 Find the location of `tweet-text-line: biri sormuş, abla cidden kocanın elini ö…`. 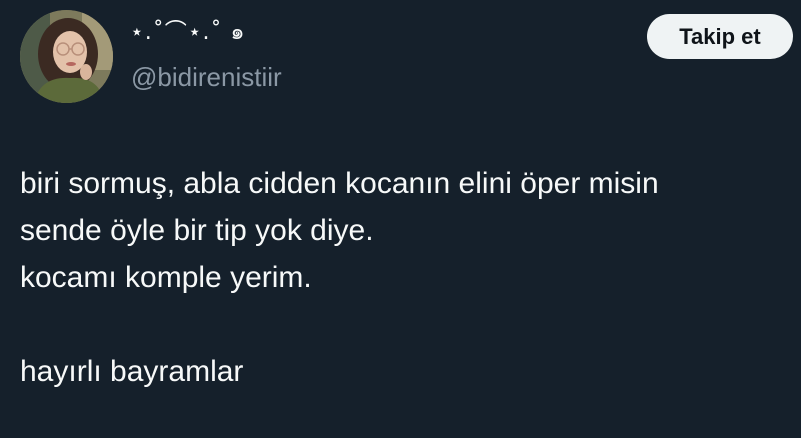

tweet-text-line: biri sormuş, abla cidden kocanın elini ö… is located at coordinates (339, 183).